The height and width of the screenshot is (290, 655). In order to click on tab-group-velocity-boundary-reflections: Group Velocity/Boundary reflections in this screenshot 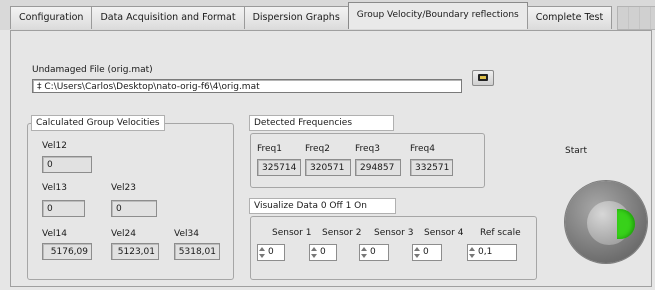, I will do `click(437, 15)`.